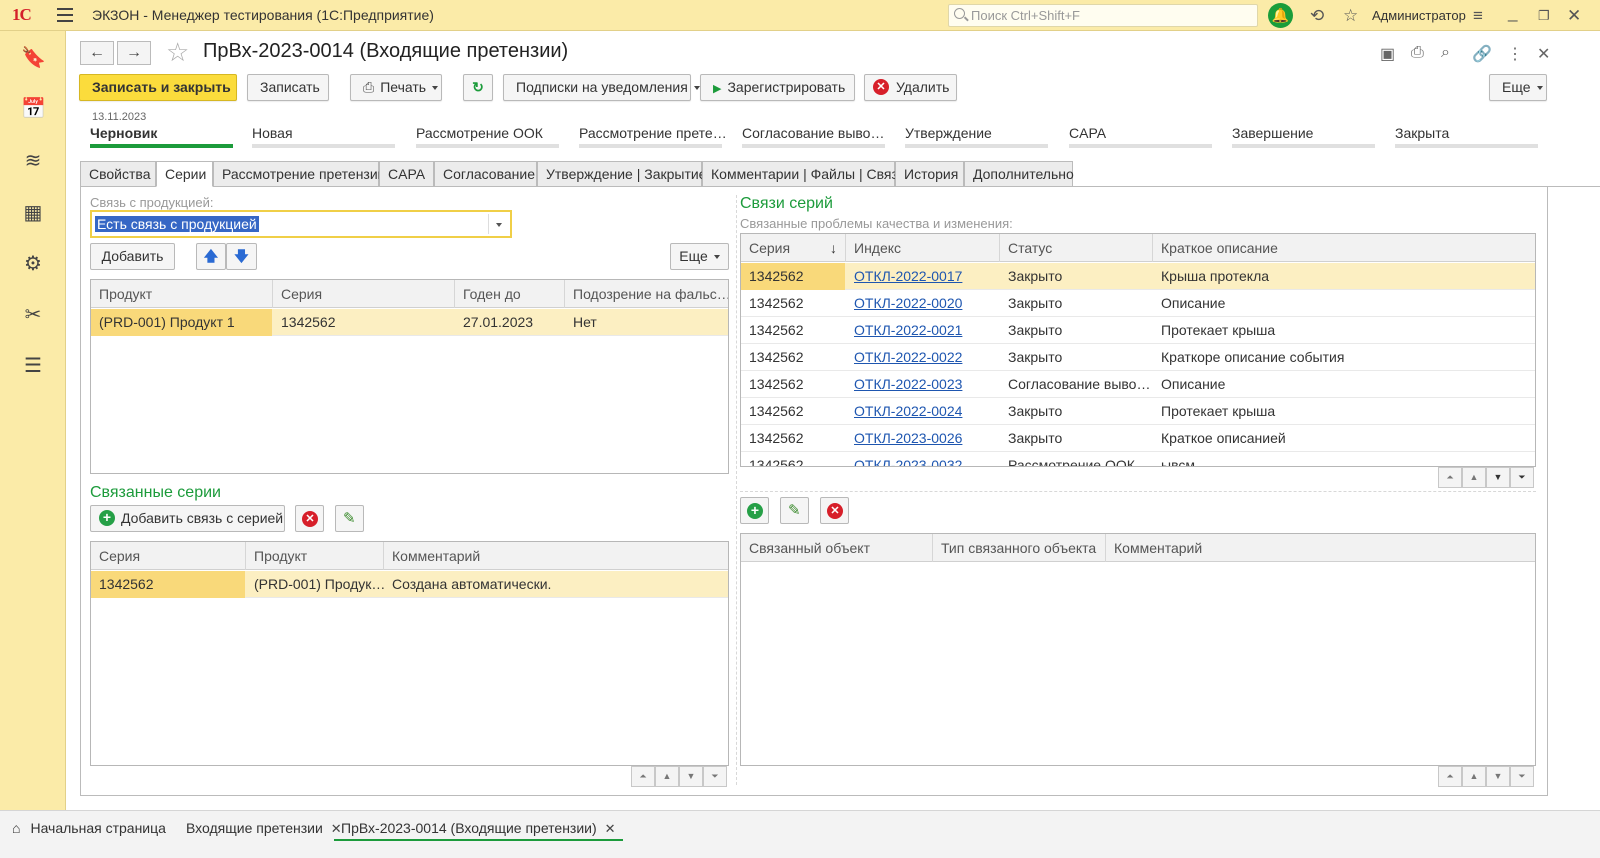 This screenshot has height=858, width=1600. I want to click on add-object-button: +, so click(754, 510).